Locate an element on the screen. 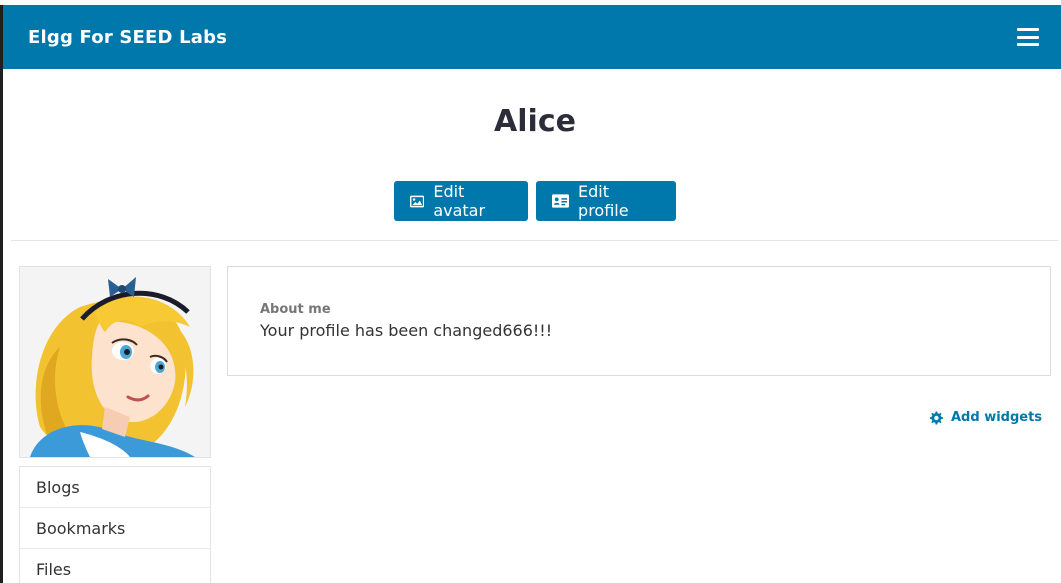 The width and height of the screenshot is (1061, 583). site-header: Elgg For SEED Labs is located at coordinates (532, 37).